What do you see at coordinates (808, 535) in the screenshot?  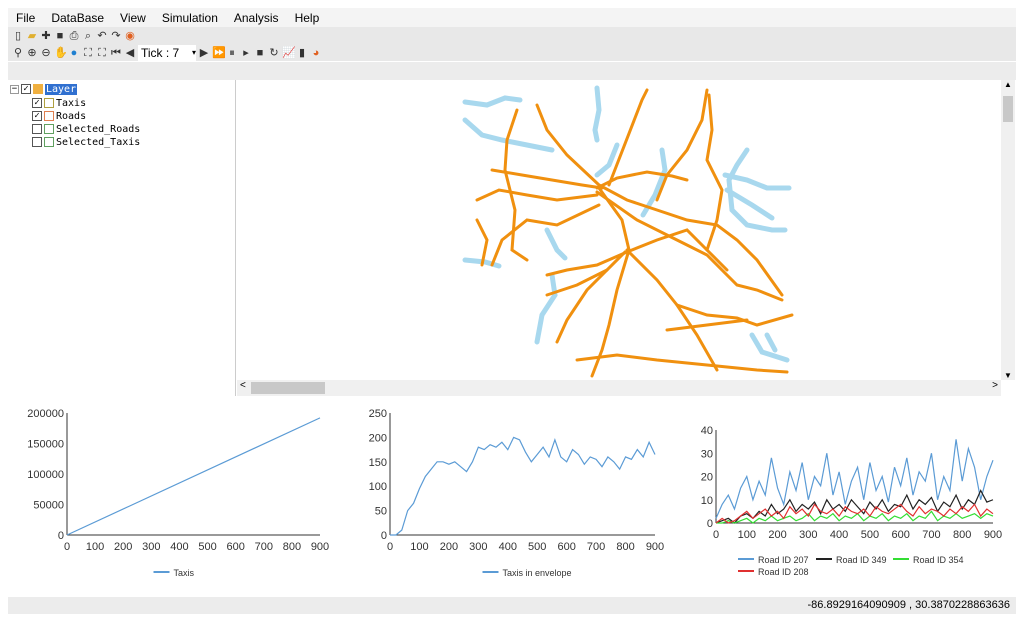 I see `x-tick-label: 300` at bounding box center [808, 535].